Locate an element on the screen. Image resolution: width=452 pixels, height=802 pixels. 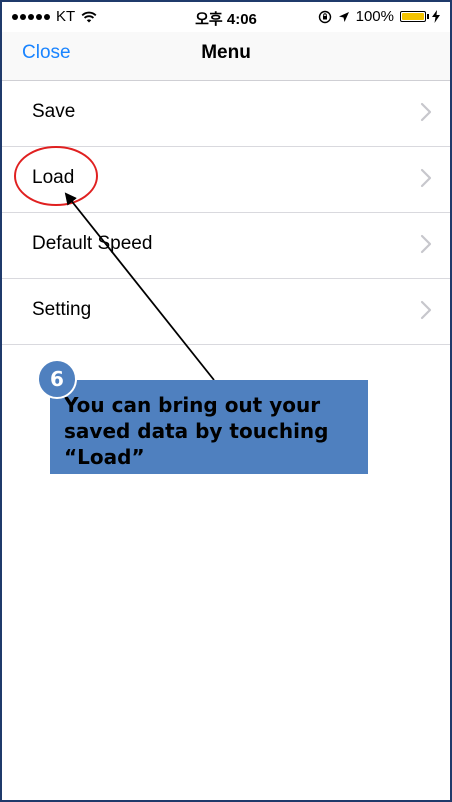
menu-item-default-speed: Default Speed is located at coordinates (226, 246).